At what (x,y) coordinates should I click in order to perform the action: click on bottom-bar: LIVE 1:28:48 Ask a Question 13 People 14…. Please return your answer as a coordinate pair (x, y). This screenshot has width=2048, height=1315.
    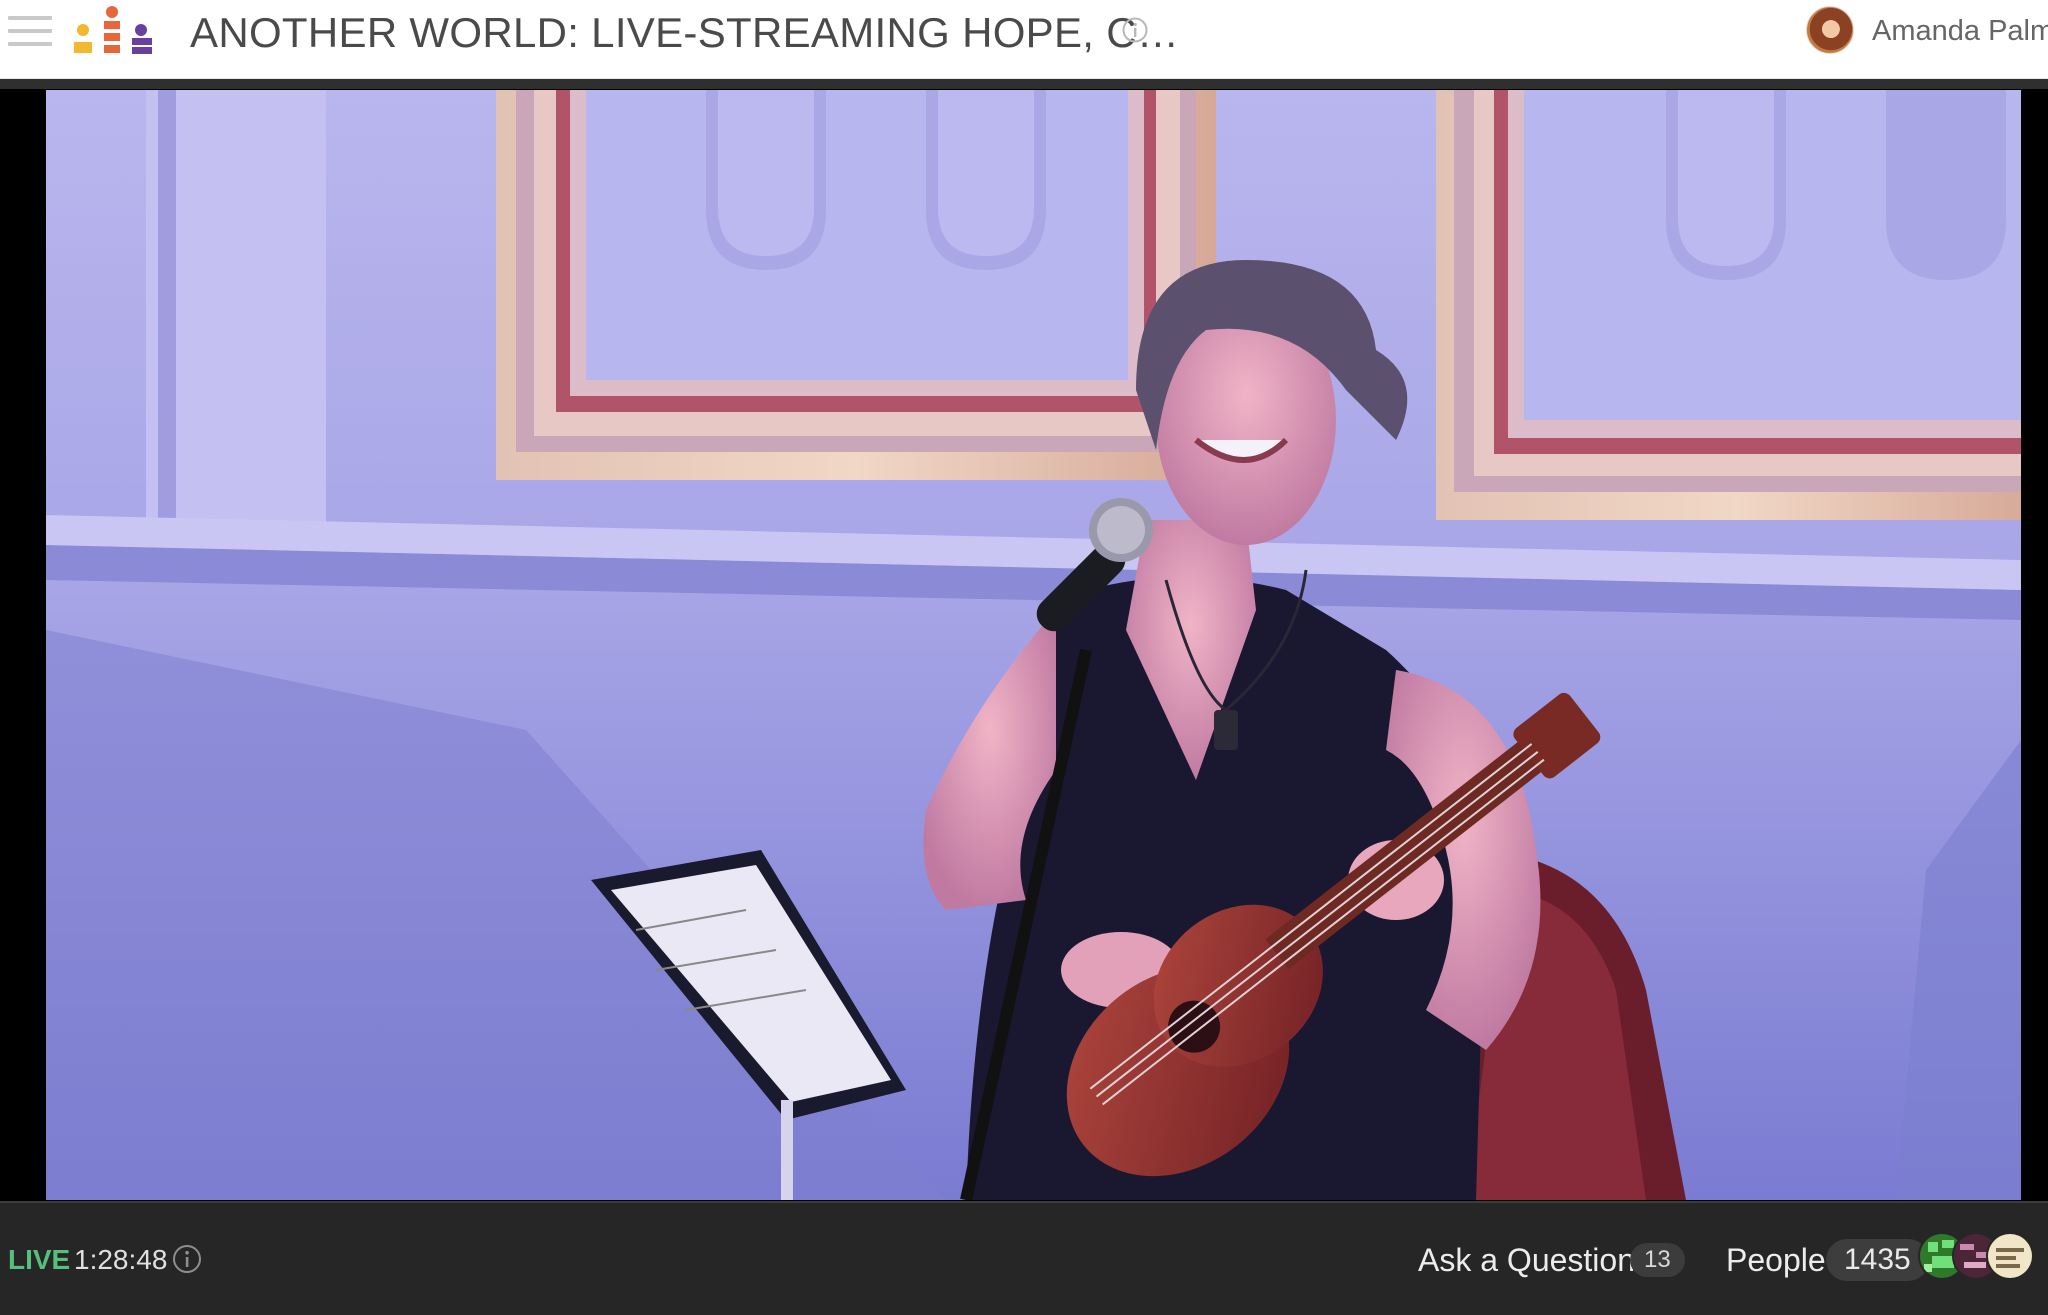
    Looking at the image, I should click on (1024, 1258).